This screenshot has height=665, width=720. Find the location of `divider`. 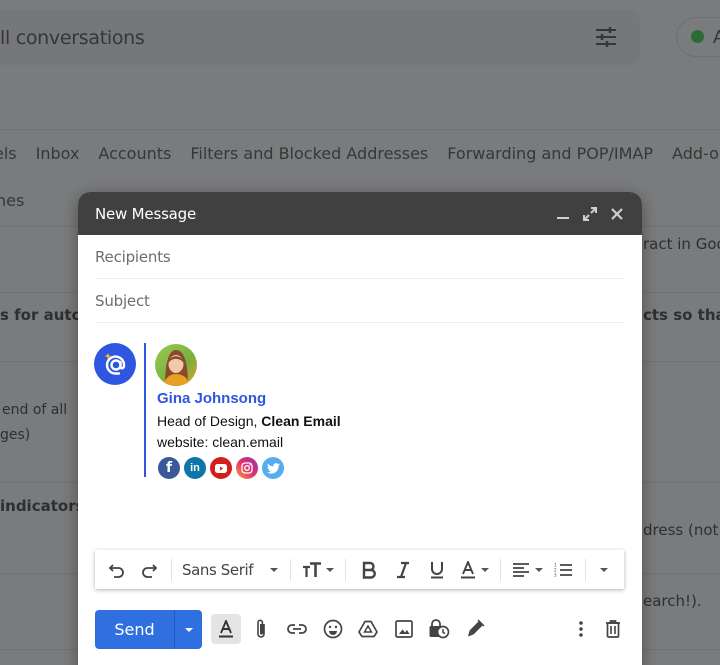

divider is located at coordinates (360, 129).